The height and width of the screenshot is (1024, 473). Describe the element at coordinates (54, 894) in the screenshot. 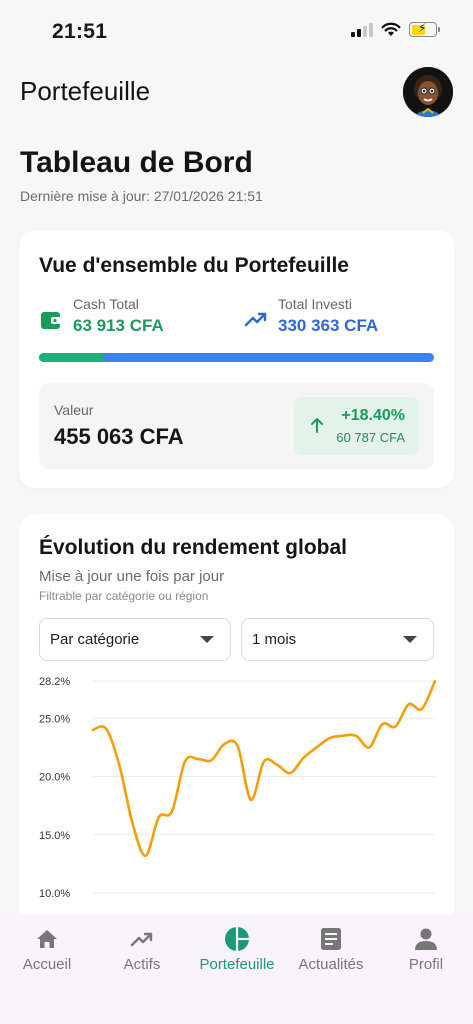

I see `y-tick-label: 10.0%` at that location.